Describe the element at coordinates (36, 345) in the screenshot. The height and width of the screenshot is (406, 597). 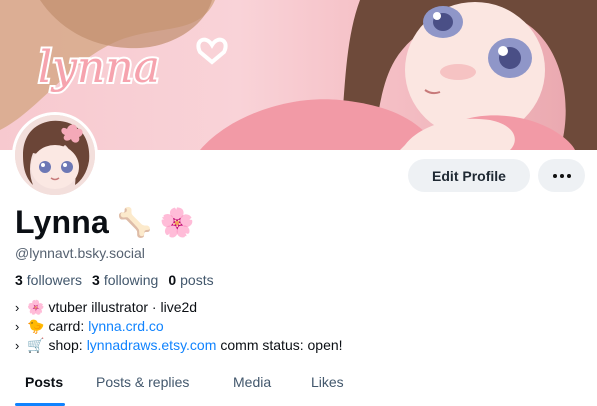
I see `cart-emoji-icon: 🛒` at that location.